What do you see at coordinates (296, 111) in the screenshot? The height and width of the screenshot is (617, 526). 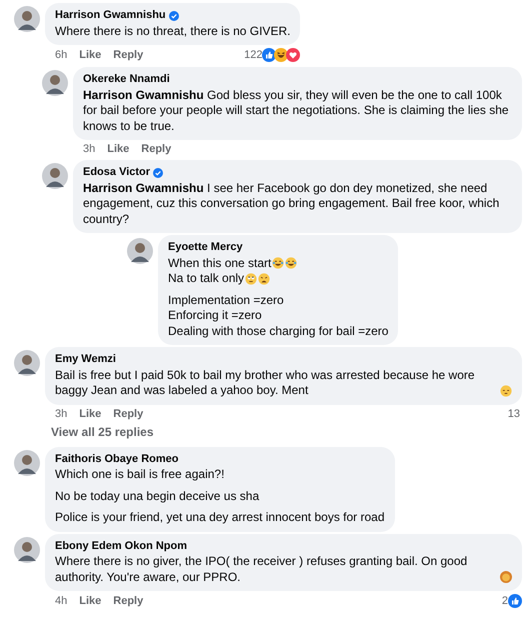 I see `comment-text: Harrison Gwamnishu God bless you sir, they will even be the one to call 100k for bail before your people will start the negotiations. She is claiming the lies she knows to be true.` at bounding box center [296, 111].